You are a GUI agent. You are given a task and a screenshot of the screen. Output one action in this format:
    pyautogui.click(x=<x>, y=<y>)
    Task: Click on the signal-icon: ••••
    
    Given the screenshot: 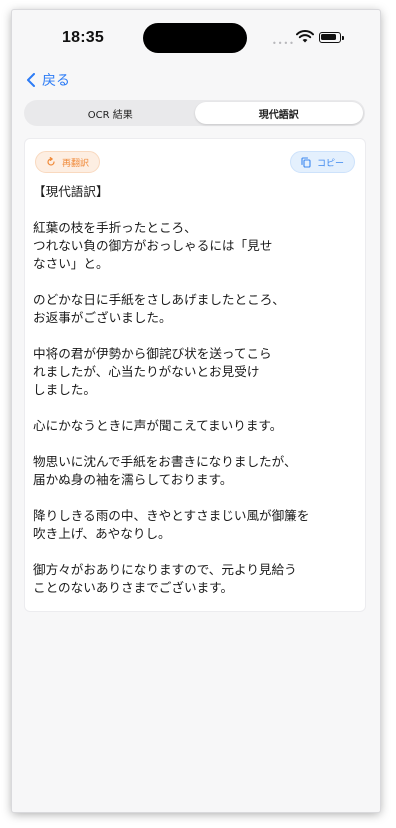 What is the action you would take?
    pyautogui.click(x=283, y=43)
    